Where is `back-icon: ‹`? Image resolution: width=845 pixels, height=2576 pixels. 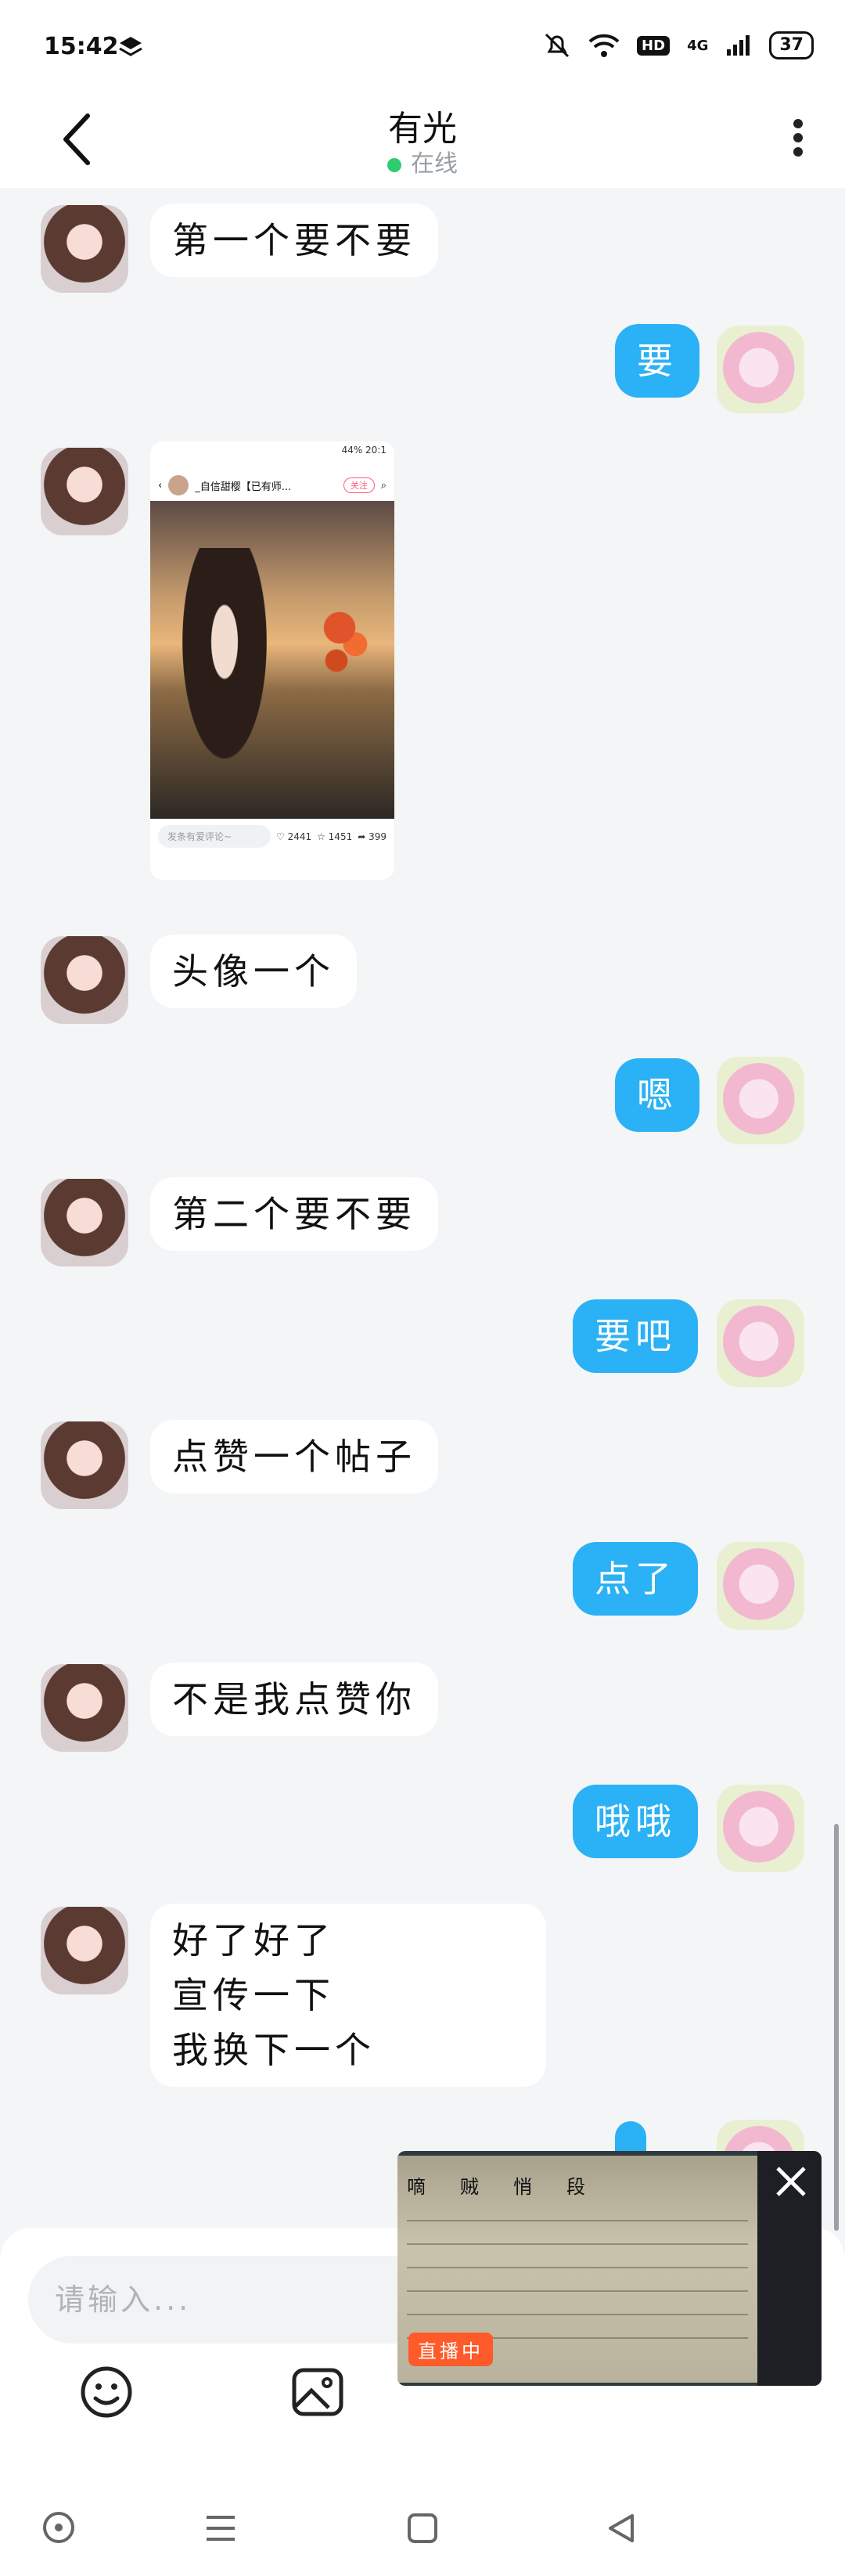
back-icon: ‹ is located at coordinates (161, 485).